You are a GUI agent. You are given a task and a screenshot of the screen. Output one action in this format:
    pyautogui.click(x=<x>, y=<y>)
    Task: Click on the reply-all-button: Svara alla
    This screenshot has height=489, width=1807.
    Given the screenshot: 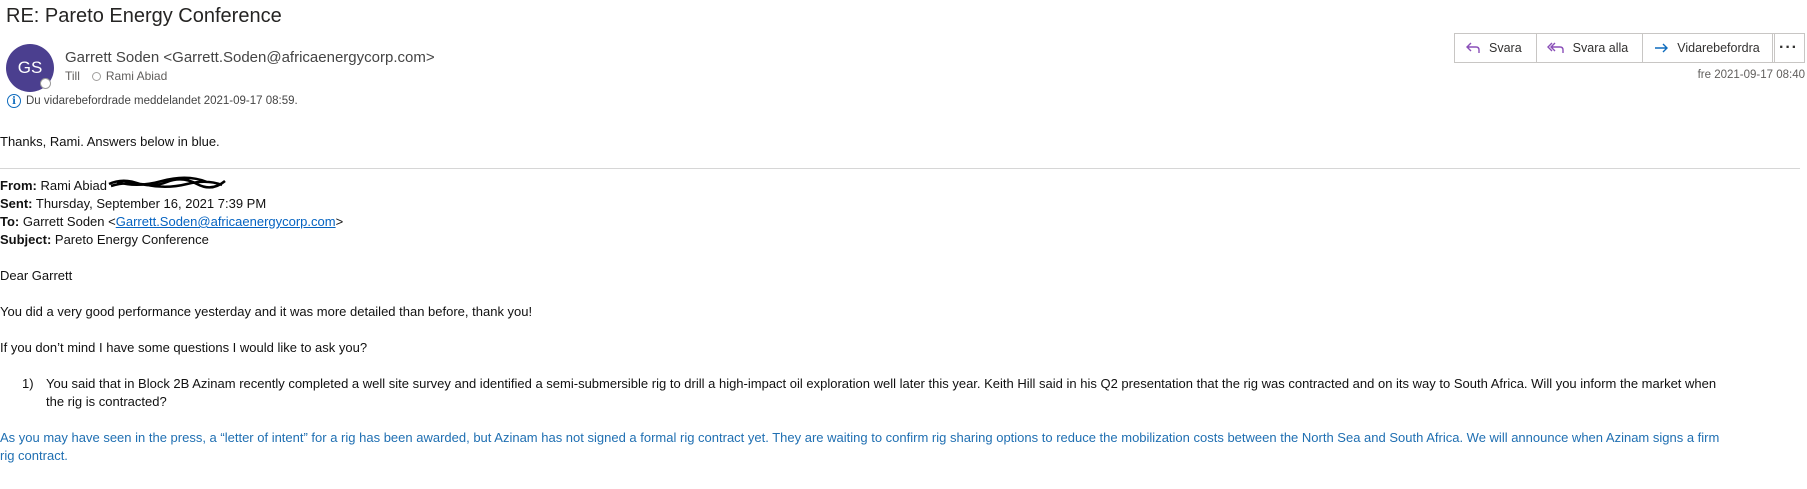 What is the action you would take?
    pyautogui.click(x=1590, y=48)
    